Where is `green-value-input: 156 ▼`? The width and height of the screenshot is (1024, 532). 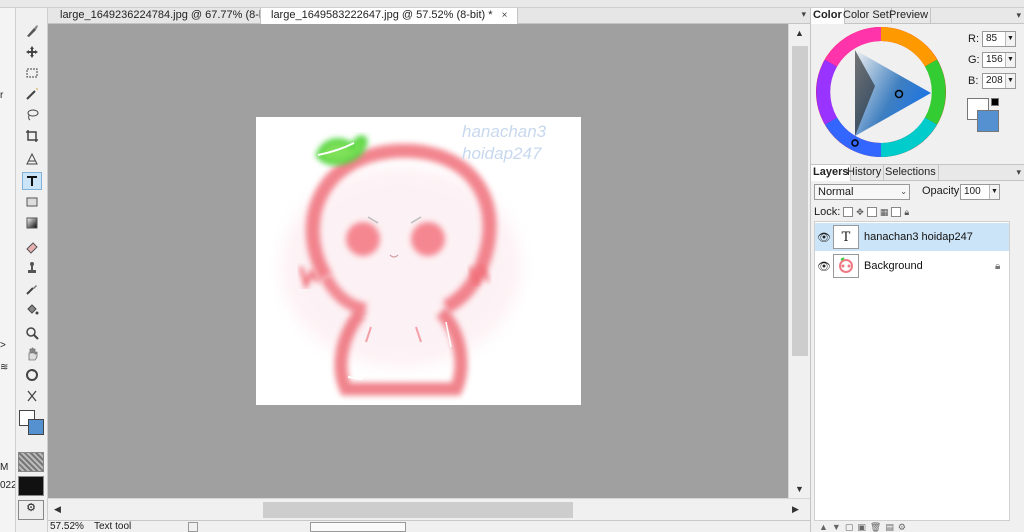 green-value-input: 156 ▼ is located at coordinates (999, 60).